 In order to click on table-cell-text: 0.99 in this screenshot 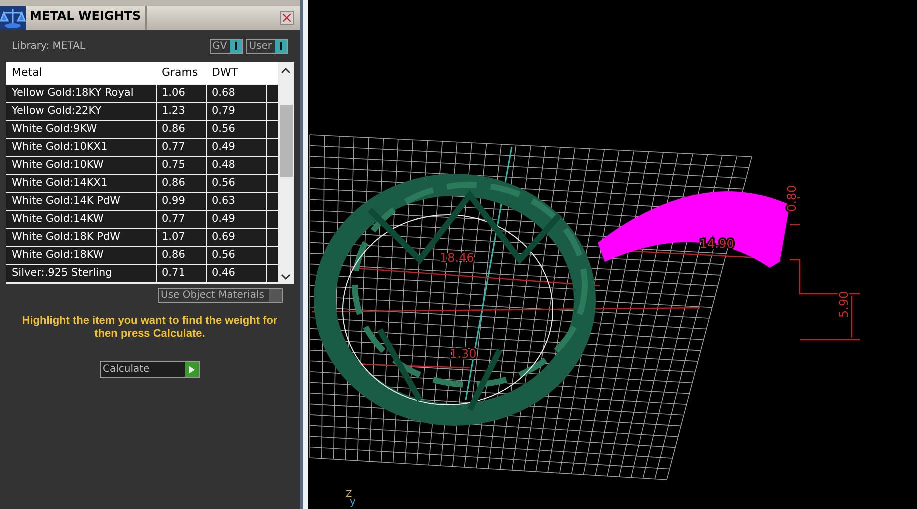, I will do `click(173, 201)`.